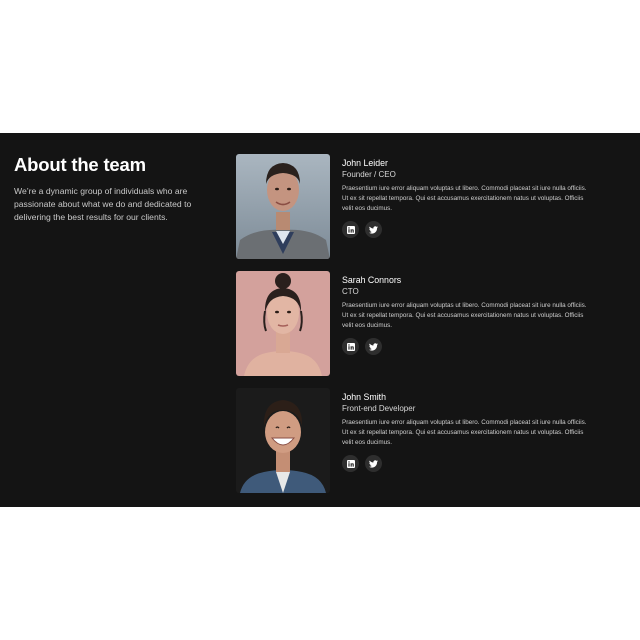 This screenshot has height=640, width=640. I want to click on section-title: About the team, so click(80, 164).